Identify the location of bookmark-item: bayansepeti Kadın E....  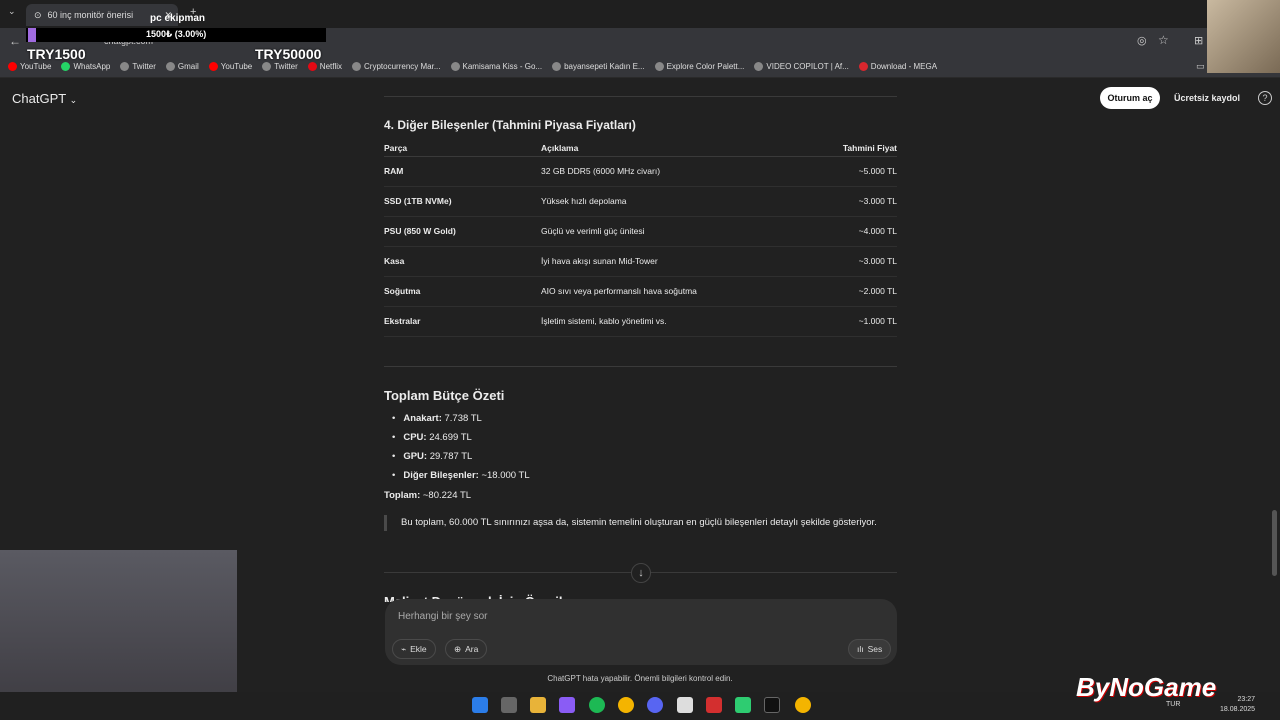
(598, 66).